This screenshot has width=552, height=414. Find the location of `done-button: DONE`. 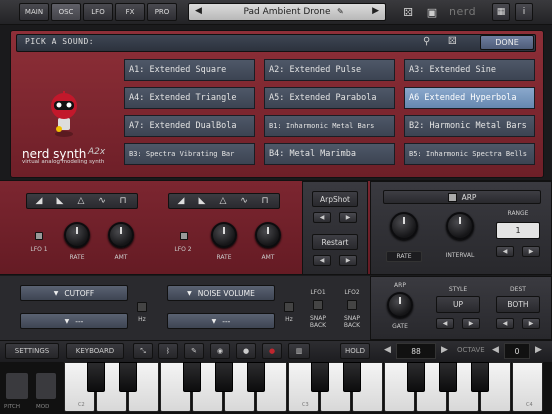

done-button: DONE is located at coordinates (507, 42).